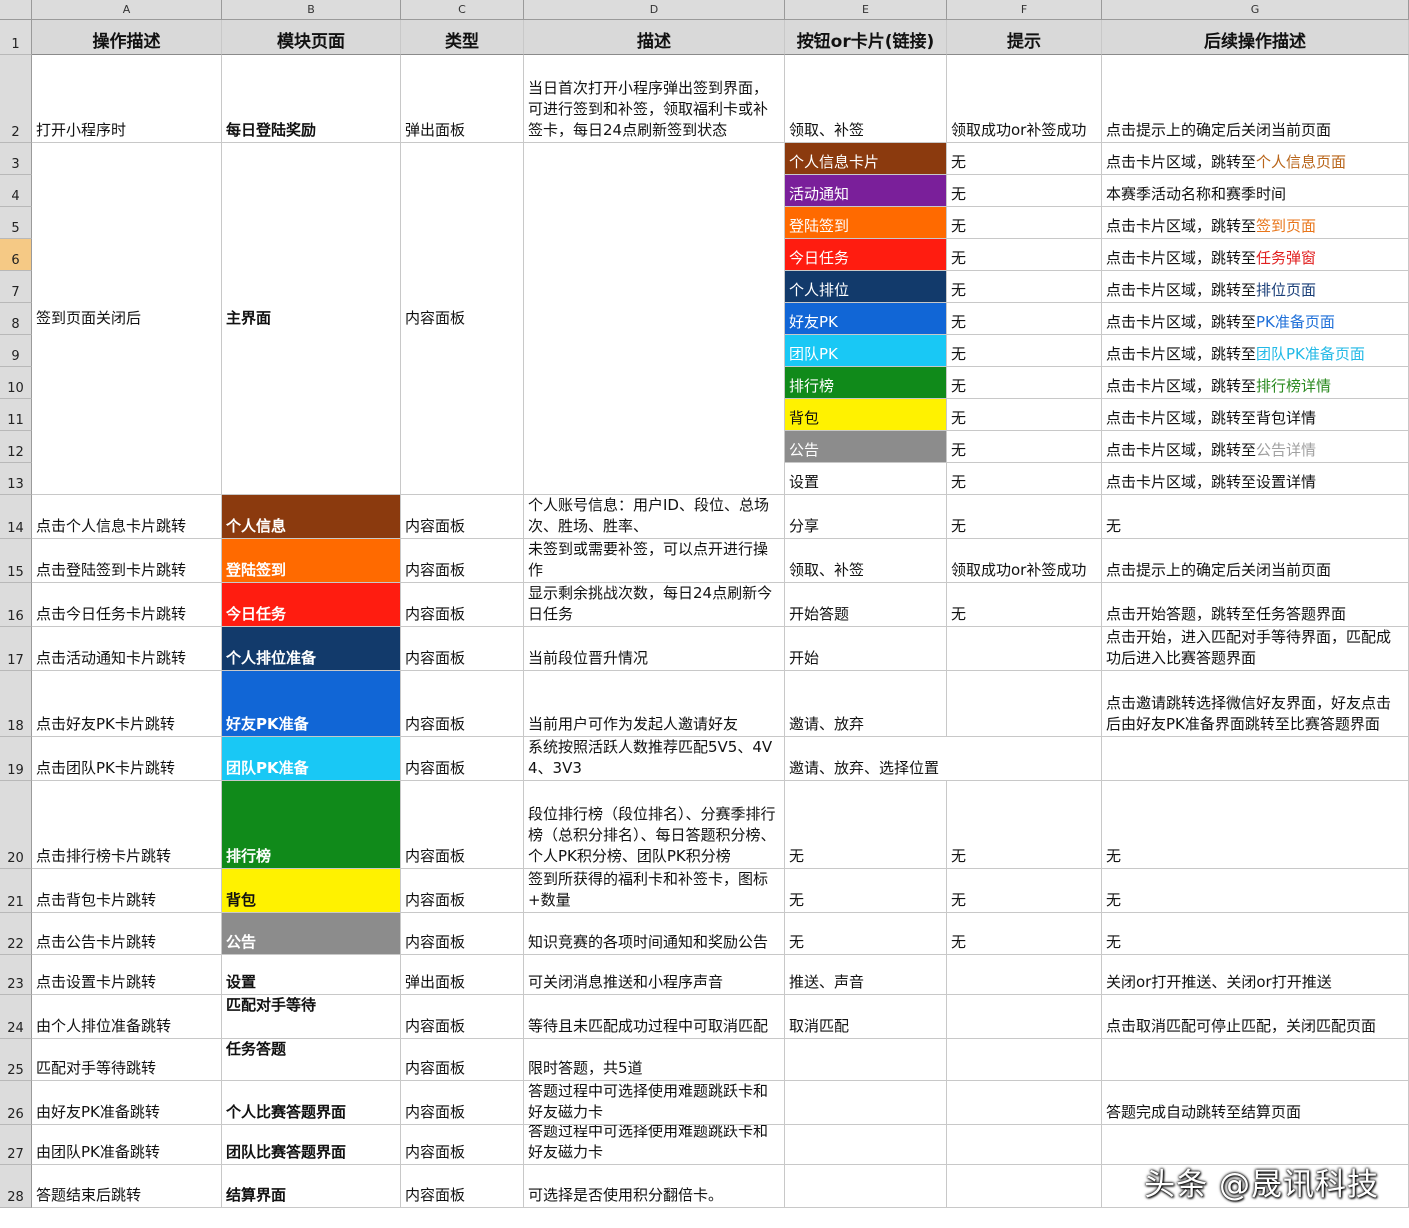 The image size is (1409, 1228). Describe the element at coordinates (16, 351) in the screenshot. I see `row-header-9: 9` at that location.